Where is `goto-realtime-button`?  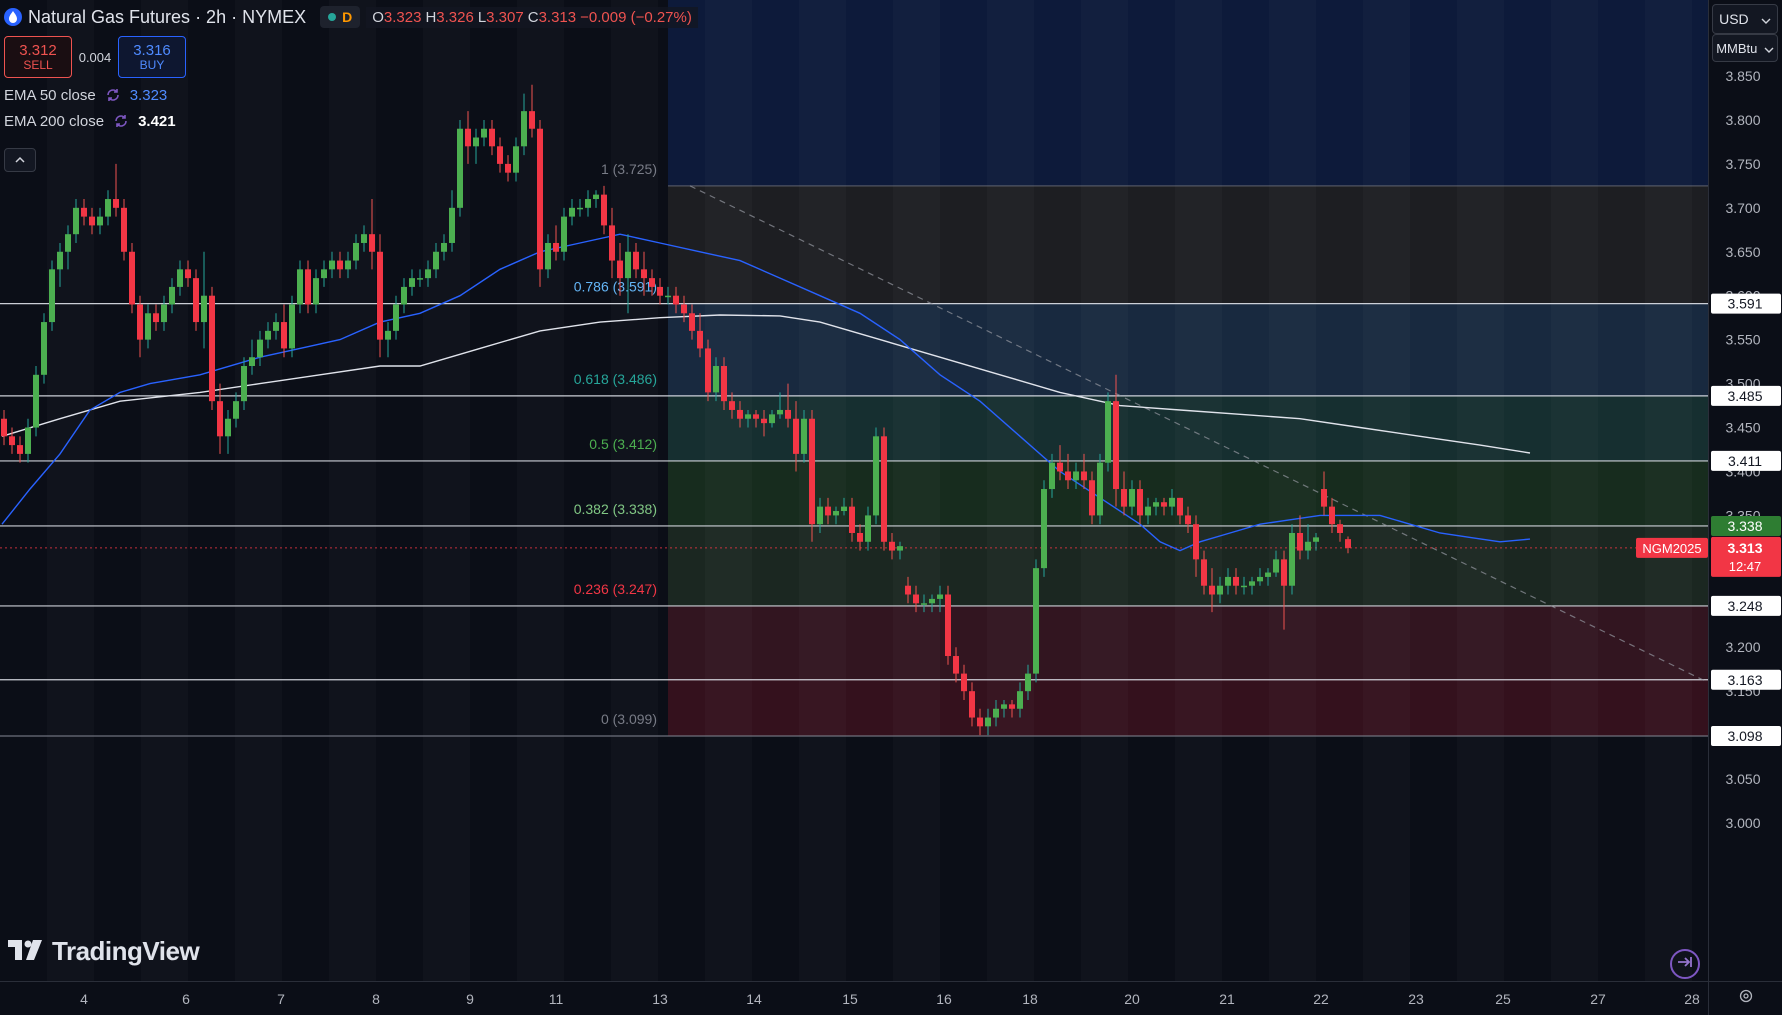
goto-realtime-button is located at coordinates (1685, 964).